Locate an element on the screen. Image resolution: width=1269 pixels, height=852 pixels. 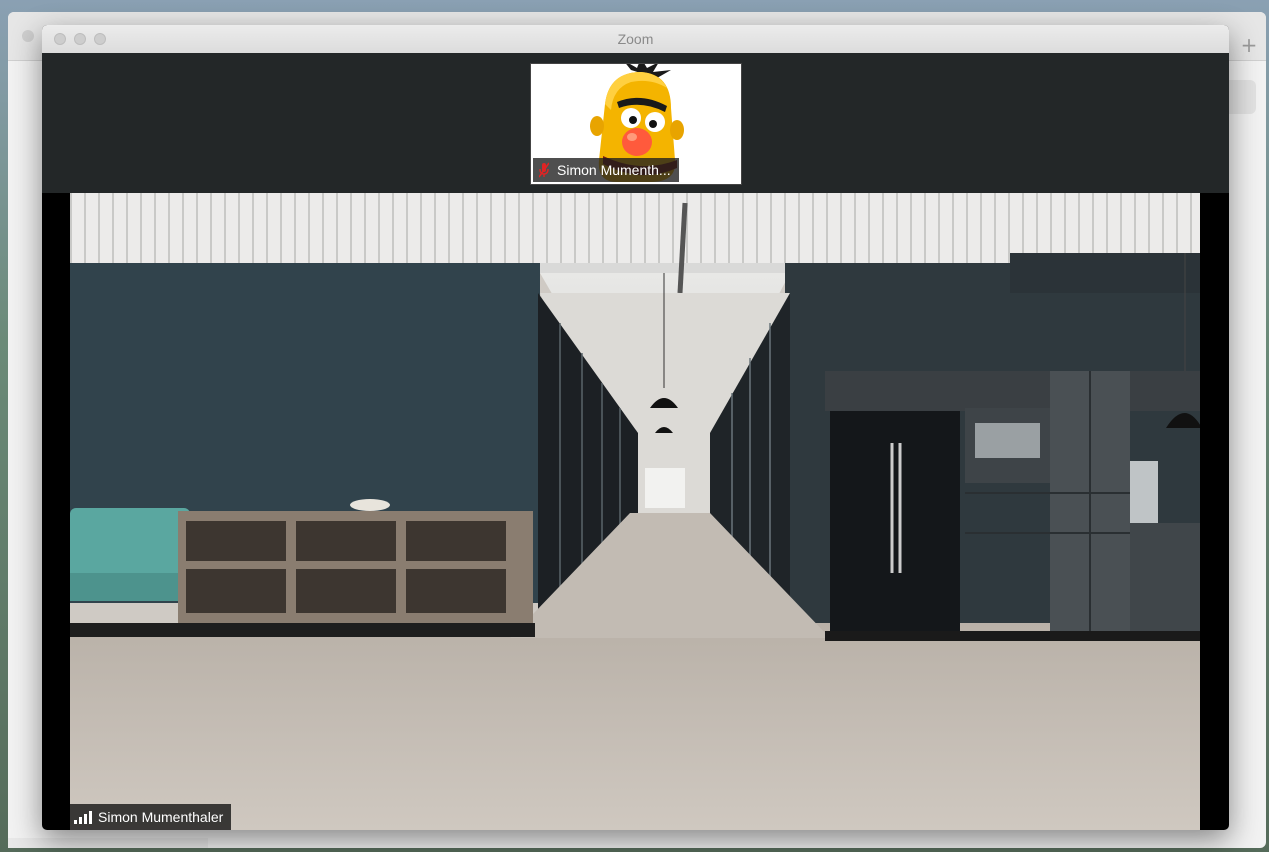
bg-close-dot is located at coordinates (28, 36).